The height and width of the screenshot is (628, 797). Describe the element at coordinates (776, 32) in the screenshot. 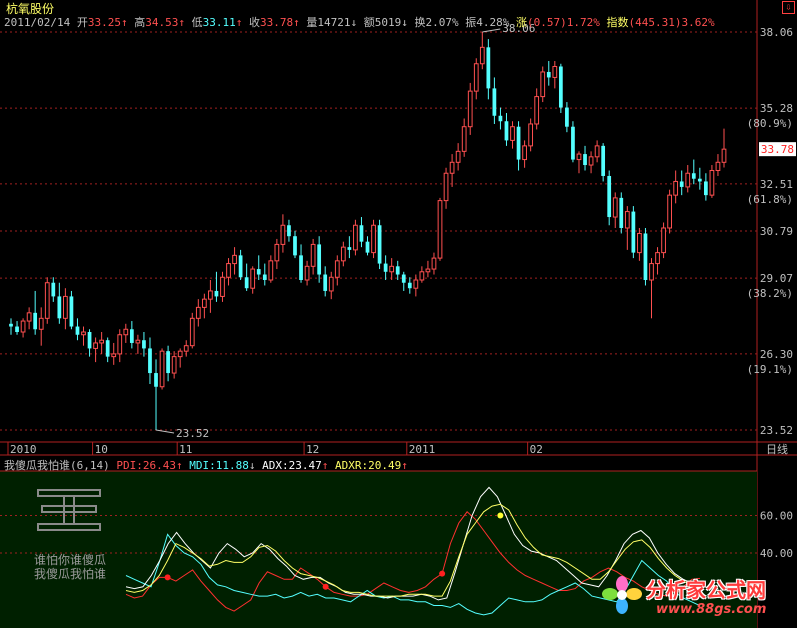

I see `price-tick-label: 38.06` at that location.